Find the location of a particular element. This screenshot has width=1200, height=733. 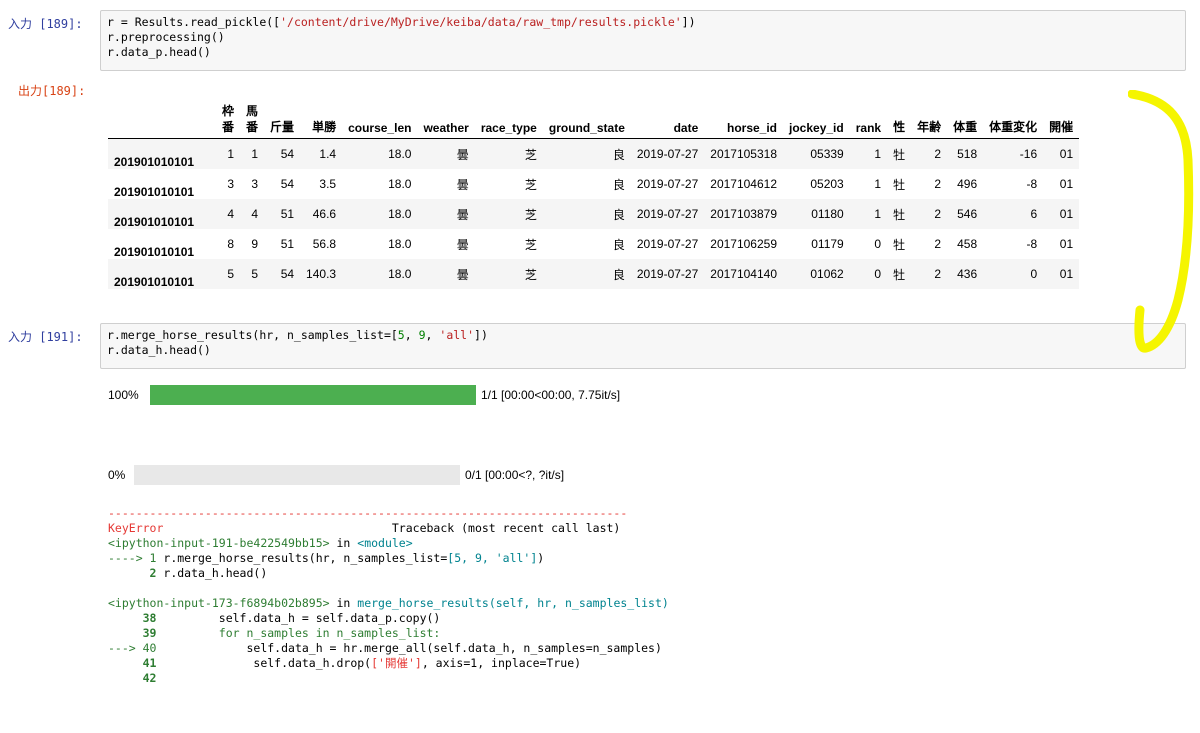

table-cell: 56.8 is located at coordinates (324, 244).